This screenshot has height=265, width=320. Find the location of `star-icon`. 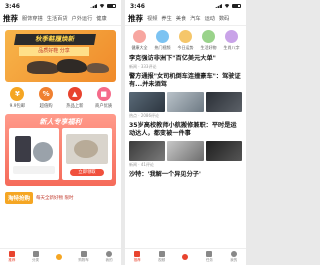

star-icon is located at coordinates (185, 36).